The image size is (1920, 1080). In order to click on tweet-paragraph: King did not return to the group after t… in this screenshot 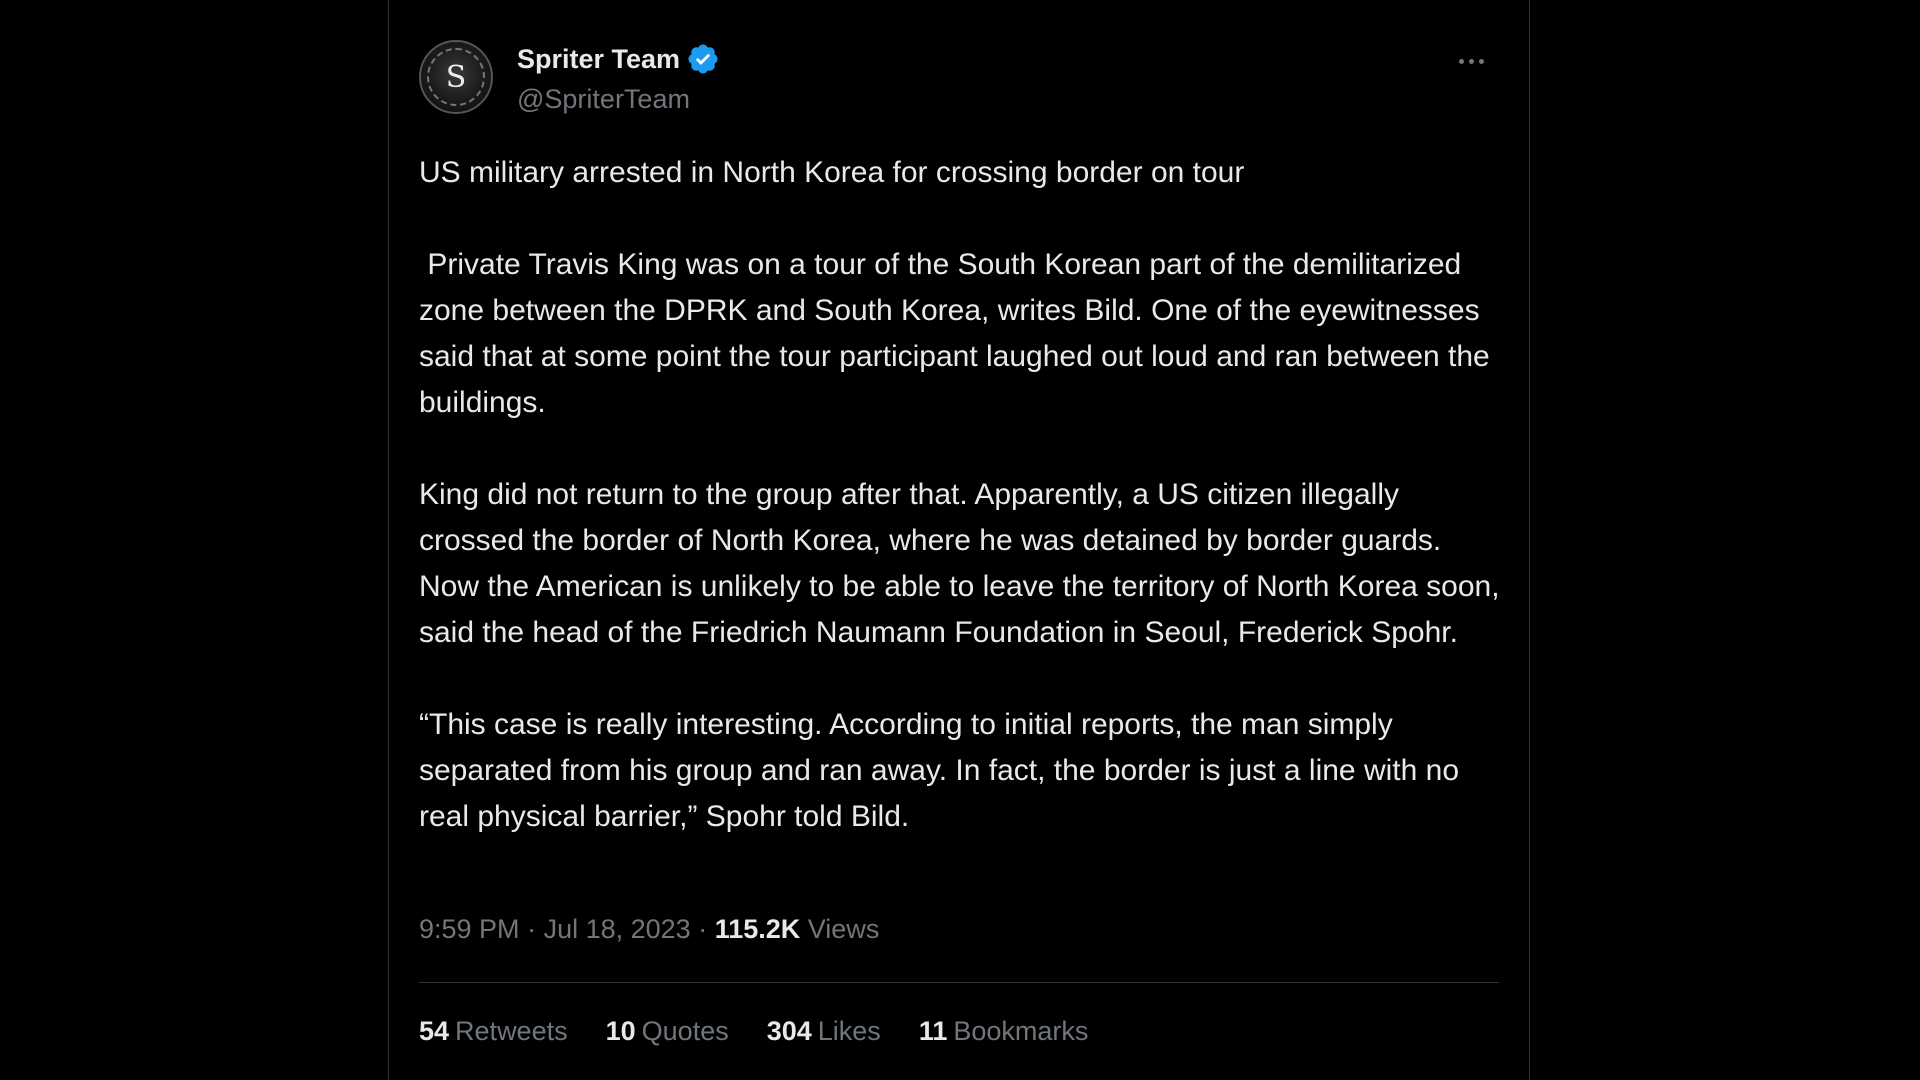, I will do `click(963, 563)`.